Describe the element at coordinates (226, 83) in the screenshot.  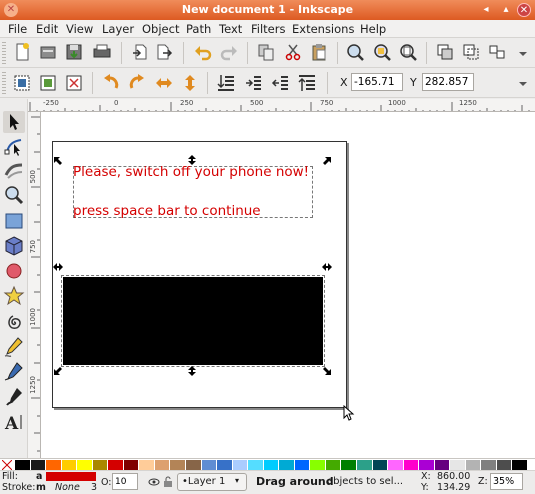
I see `lower-to-bottom-icon` at that location.